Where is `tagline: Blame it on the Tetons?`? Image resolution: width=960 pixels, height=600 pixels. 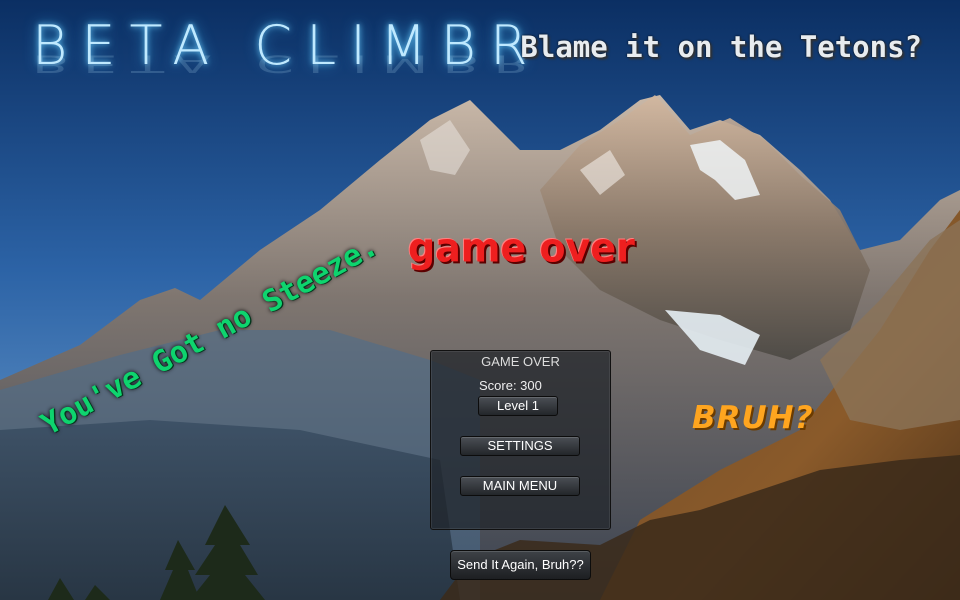 tagline: Blame it on the Tetons? is located at coordinates (721, 47).